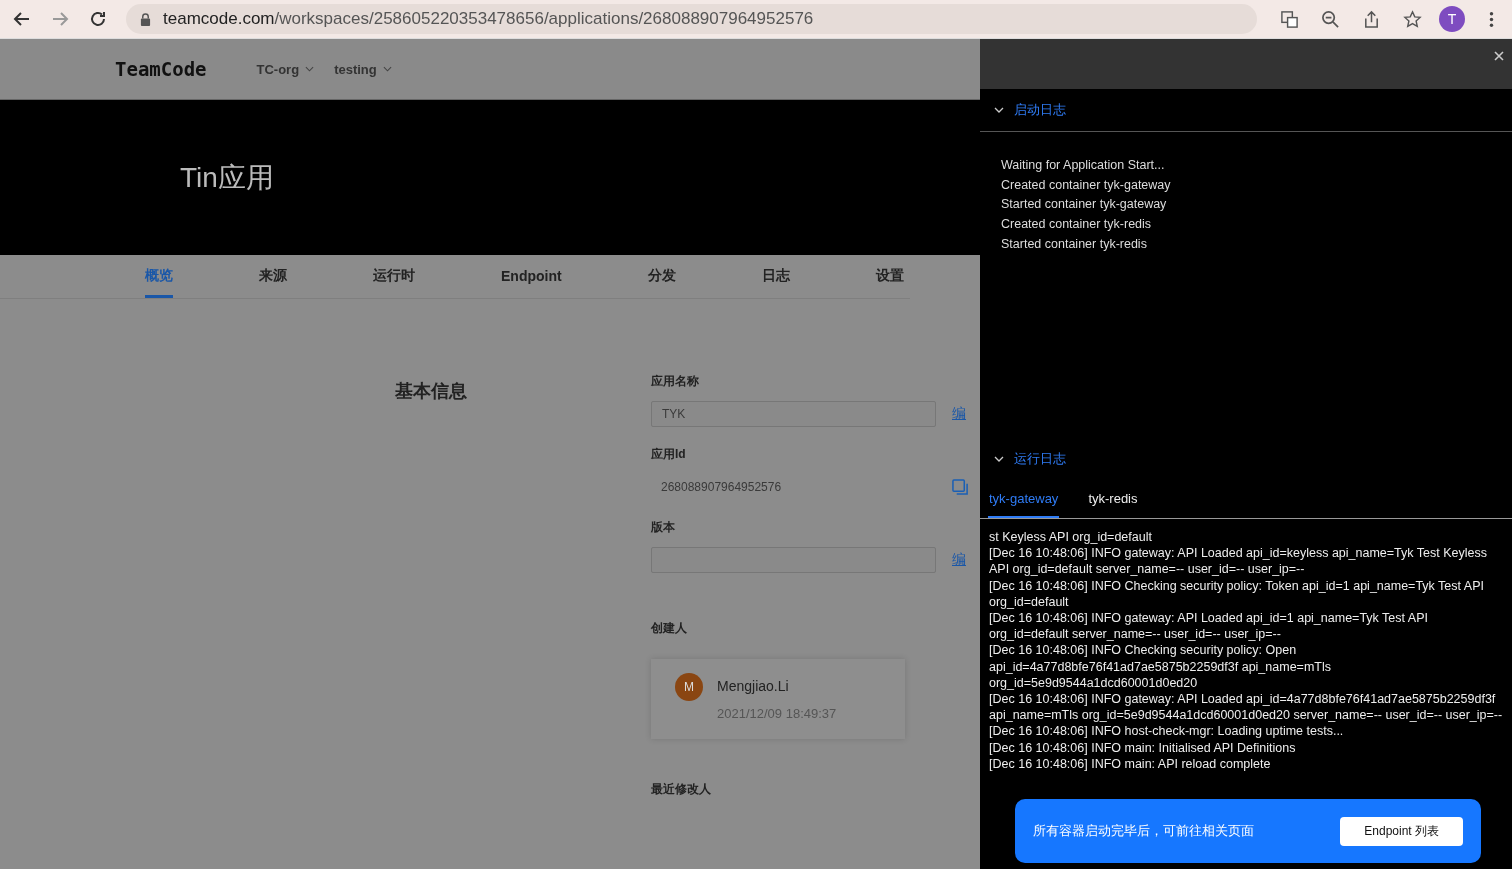  What do you see at coordinates (431, 391) in the screenshot?
I see `section-title: 基本信息` at bounding box center [431, 391].